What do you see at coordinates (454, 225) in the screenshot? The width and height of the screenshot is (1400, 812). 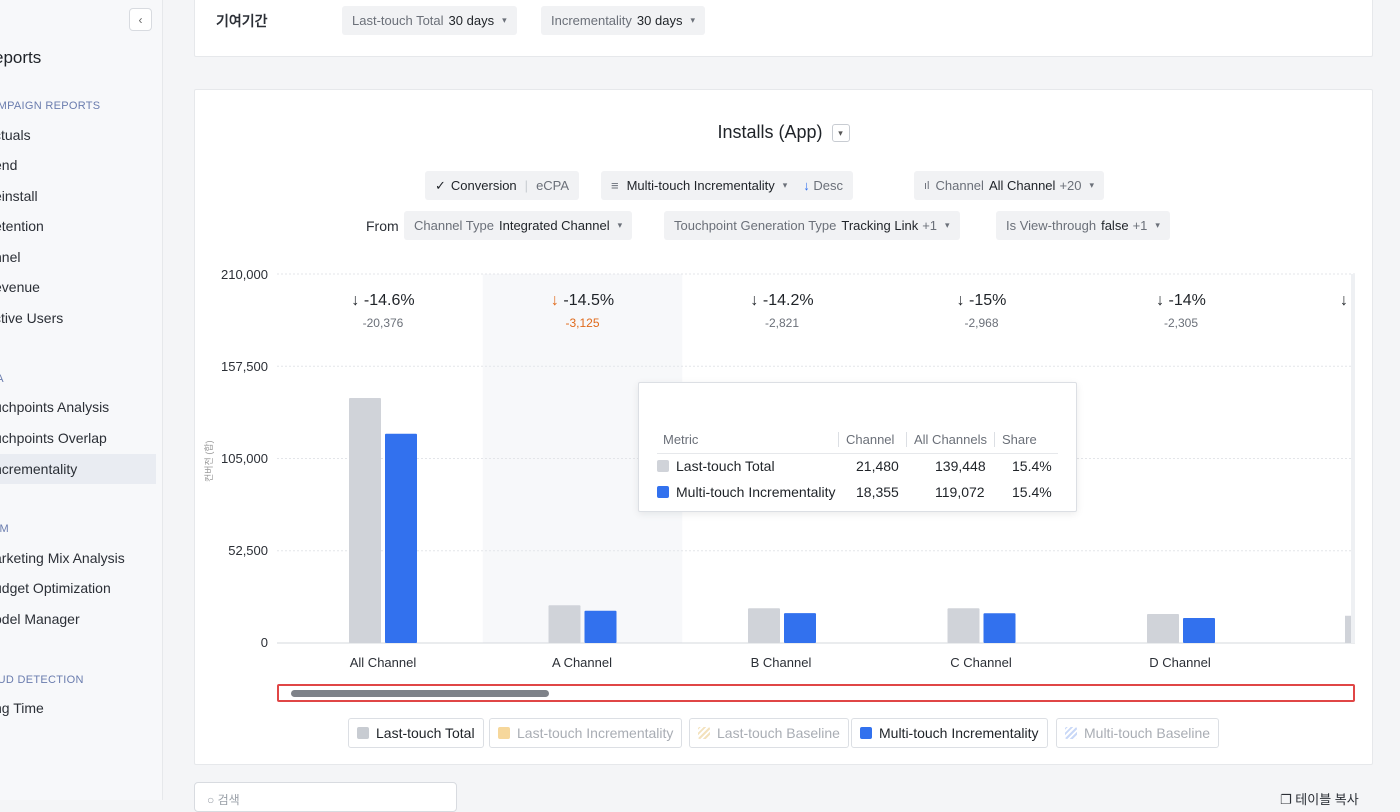 I see `channel-type-label: Channel Type` at bounding box center [454, 225].